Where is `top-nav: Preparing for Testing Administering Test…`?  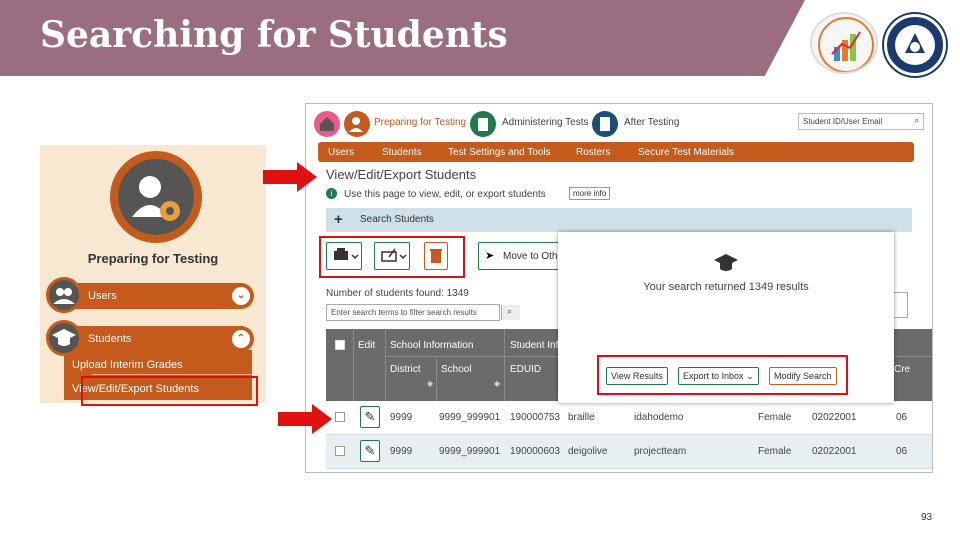 top-nav: Preparing for Testing Administering Test… is located at coordinates (619, 123).